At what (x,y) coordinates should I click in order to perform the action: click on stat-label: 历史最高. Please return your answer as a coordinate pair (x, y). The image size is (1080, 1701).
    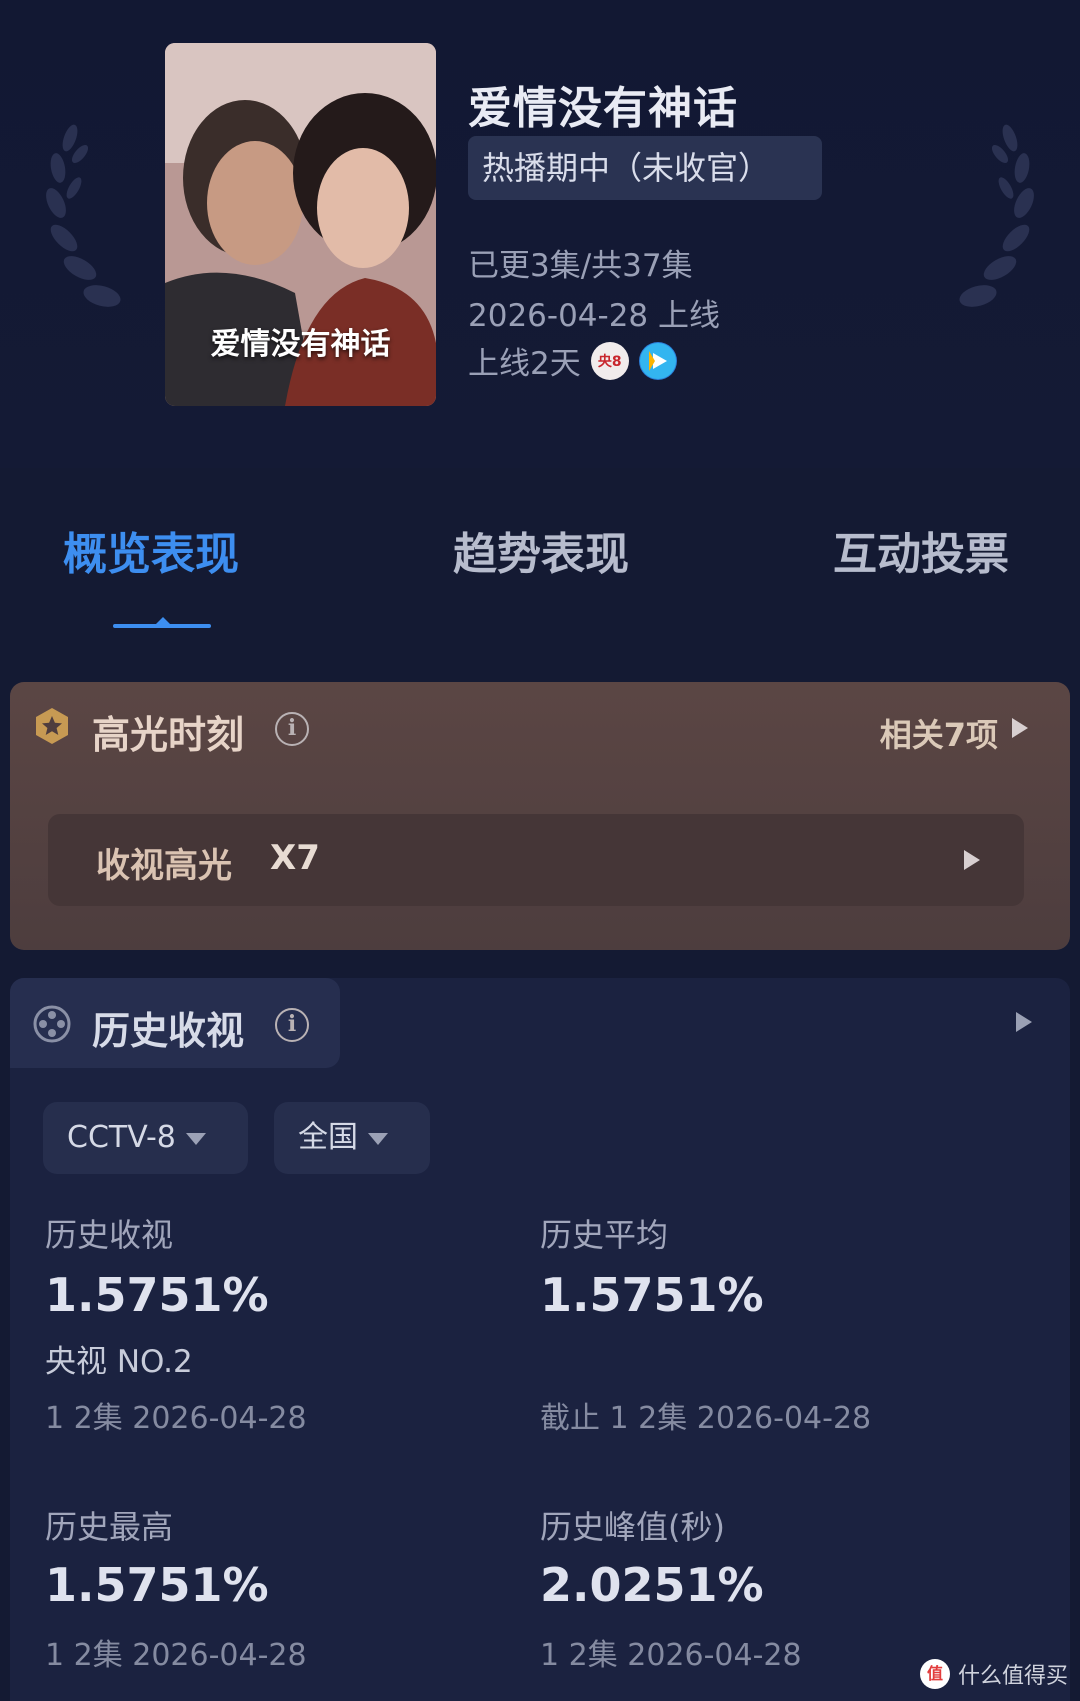
    Looking at the image, I should click on (109, 1527).